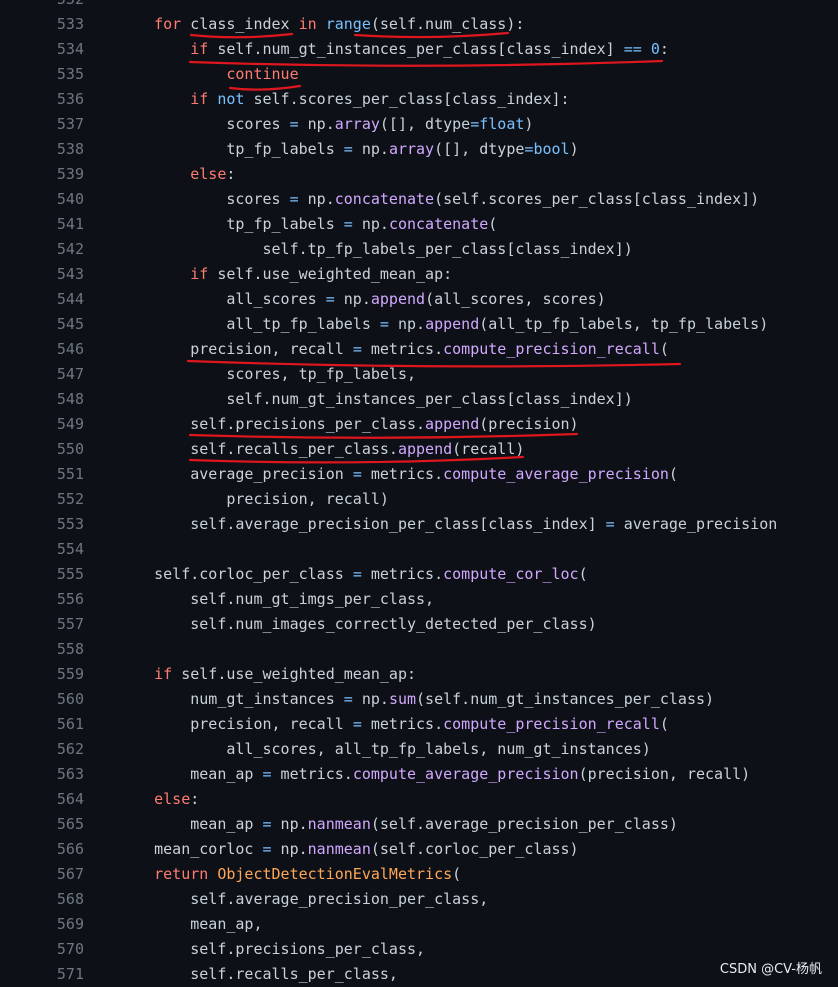 This screenshot has height=987, width=838. I want to click on code-token: for, so click(168, 24).